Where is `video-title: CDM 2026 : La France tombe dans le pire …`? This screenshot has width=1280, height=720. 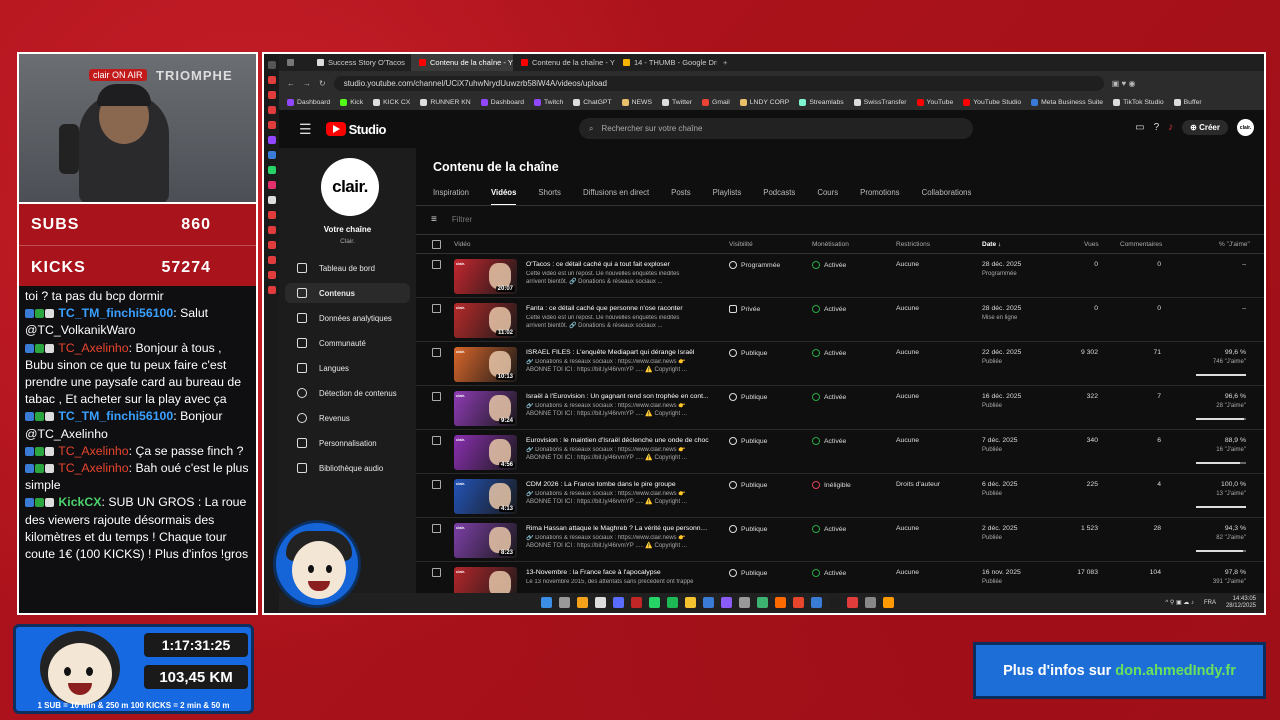 video-title: CDM 2026 : La France tombe dans le pire … is located at coordinates (618, 484).